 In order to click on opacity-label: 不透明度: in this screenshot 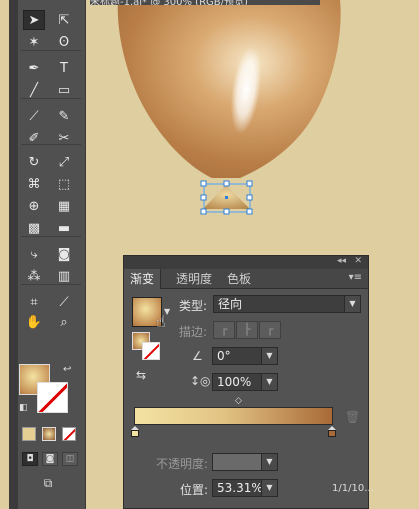, I will do `click(182, 464)`.